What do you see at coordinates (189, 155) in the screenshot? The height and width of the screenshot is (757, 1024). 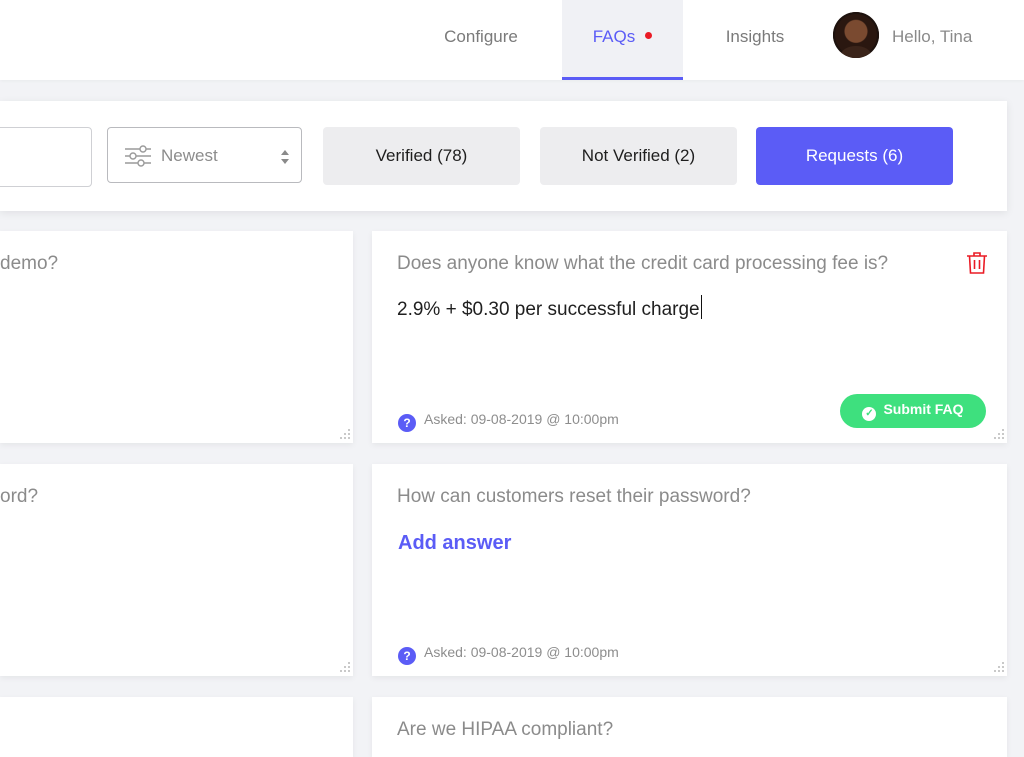 I see `sort-select-value: Newest` at bounding box center [189, 155].